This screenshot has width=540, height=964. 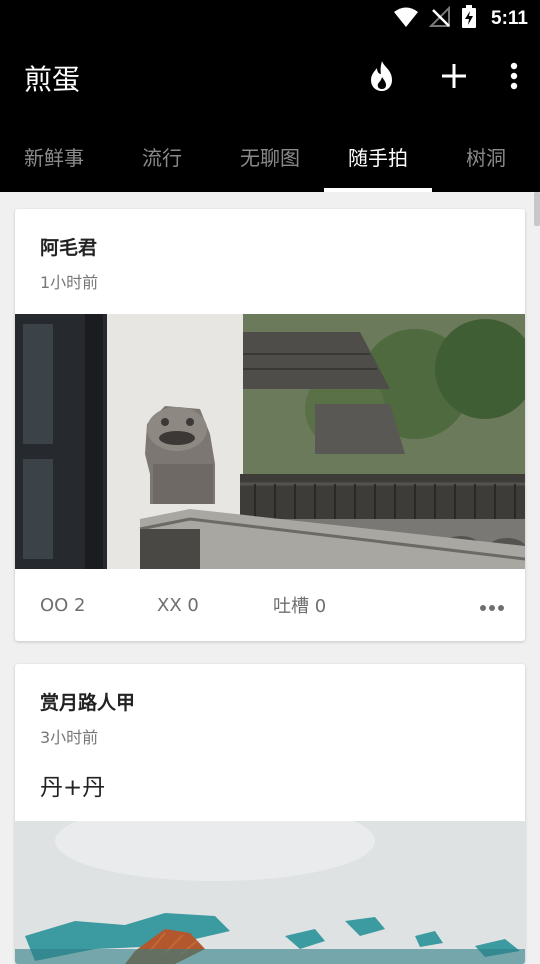 What do you see at coordinates (63, 605) in the screenshot?
I see `oo-vote-button: OO 2` at bounding box center [63, 605].